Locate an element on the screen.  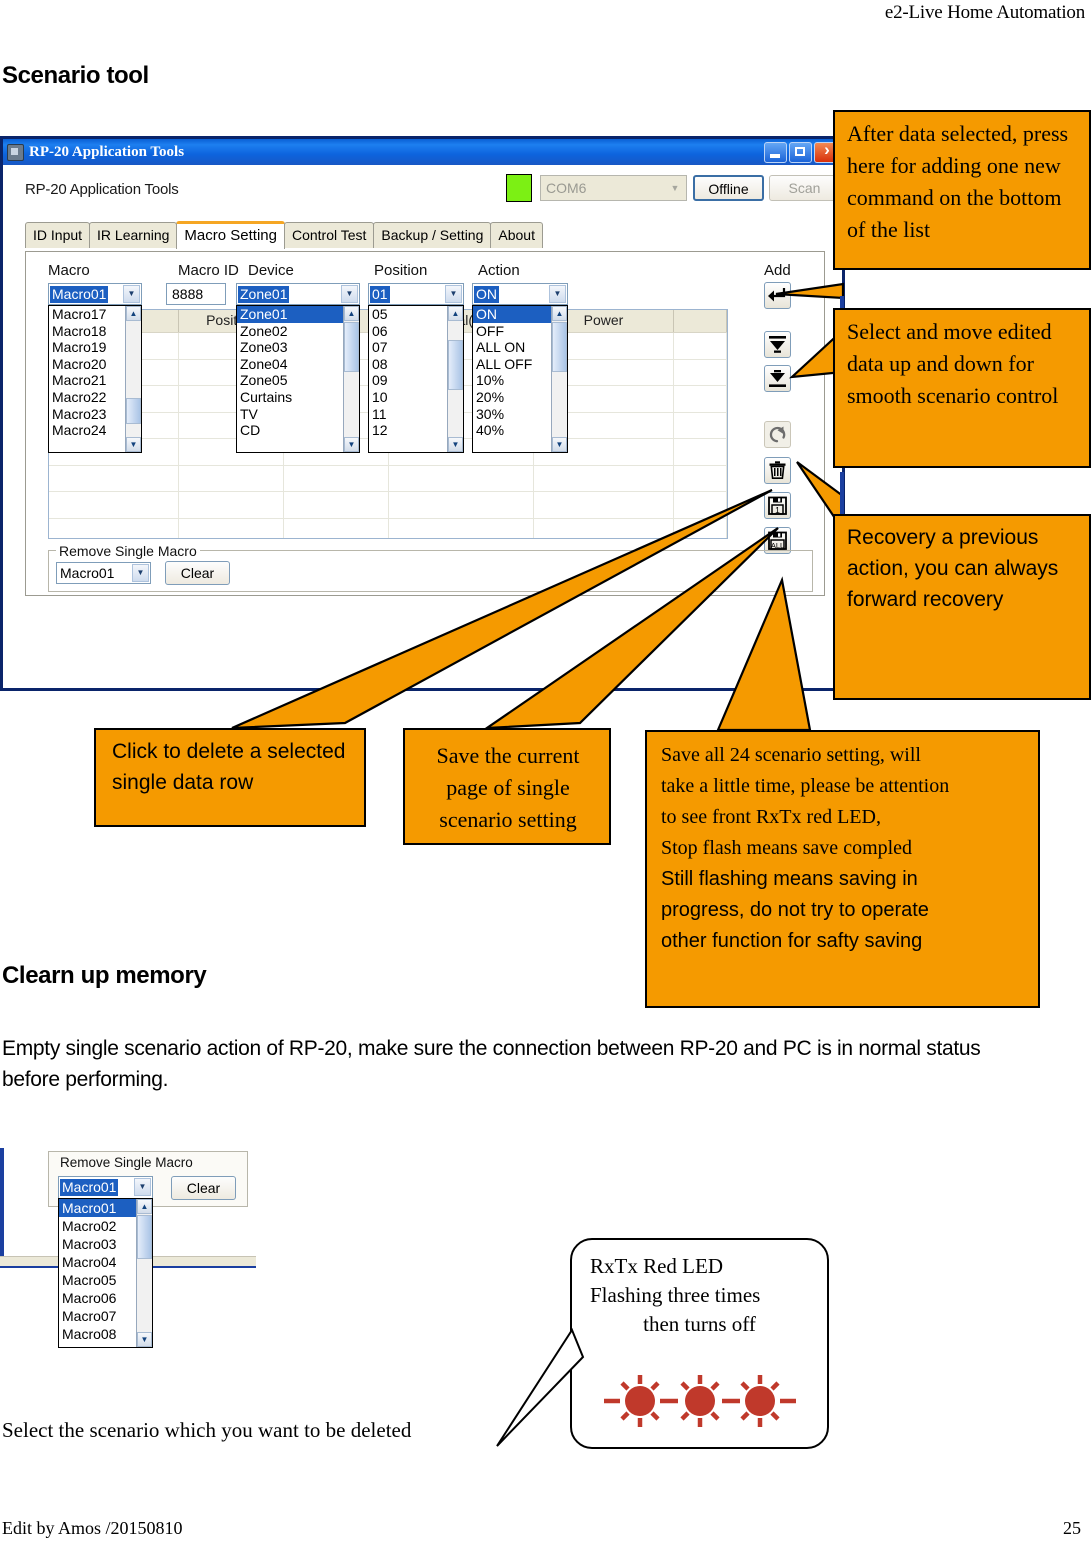
enter-arrow-icon is located at coordinates (777, 295).